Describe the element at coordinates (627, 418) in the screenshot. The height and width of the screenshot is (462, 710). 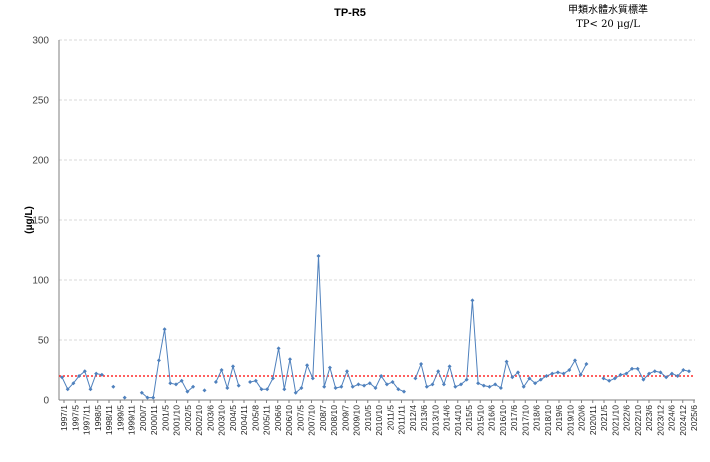
I see `x-tick-label: 2022/6` at that location.